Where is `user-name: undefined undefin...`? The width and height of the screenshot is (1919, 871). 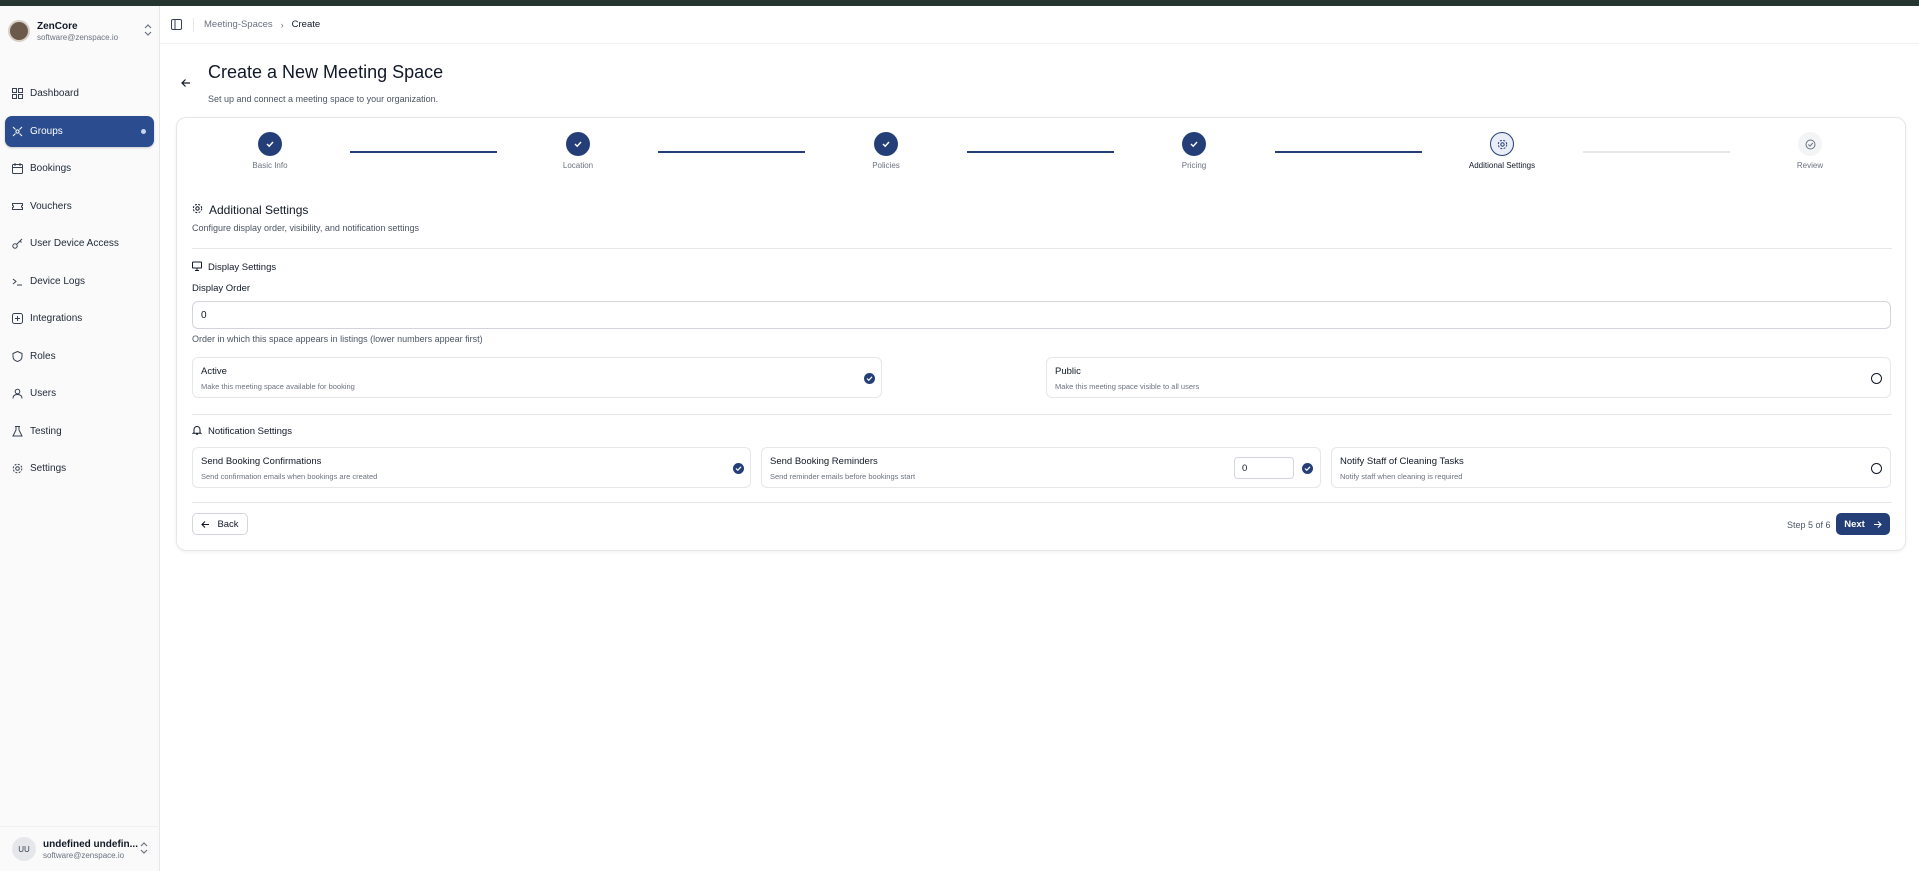
user-name: undefined undefin... is located at coordinates (90, 844).